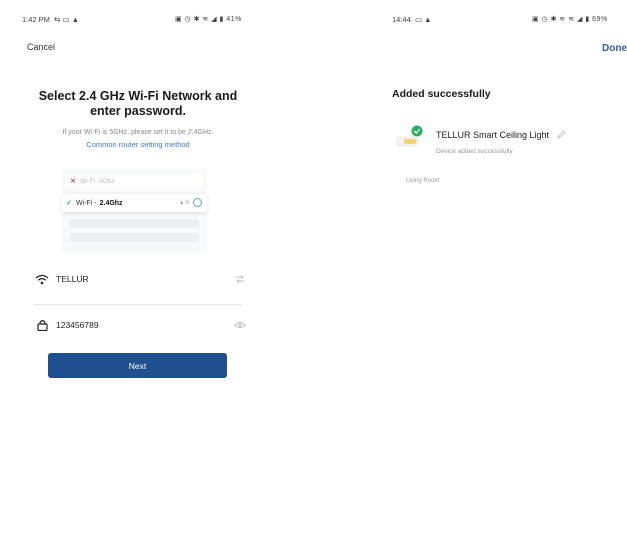 The image size is (627, 545). Describe the element at coordinates (401, 19) in the screenshot. I see `status-time: 14:44` at that location.